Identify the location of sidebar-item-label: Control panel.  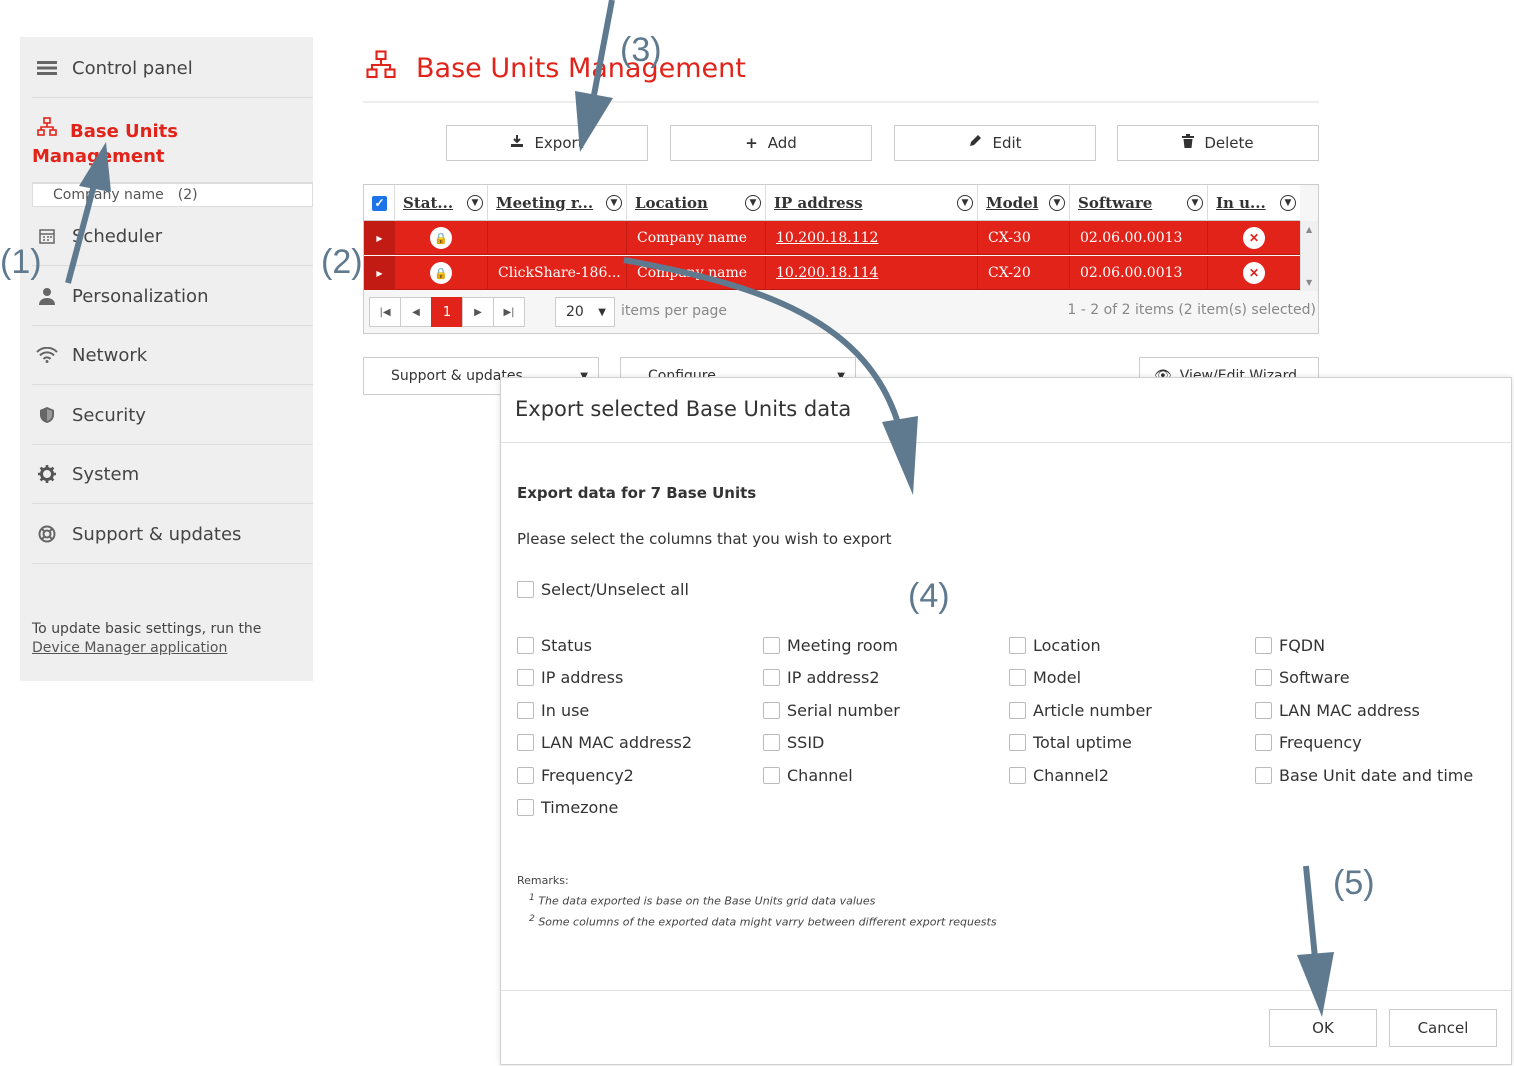
(132, 68).